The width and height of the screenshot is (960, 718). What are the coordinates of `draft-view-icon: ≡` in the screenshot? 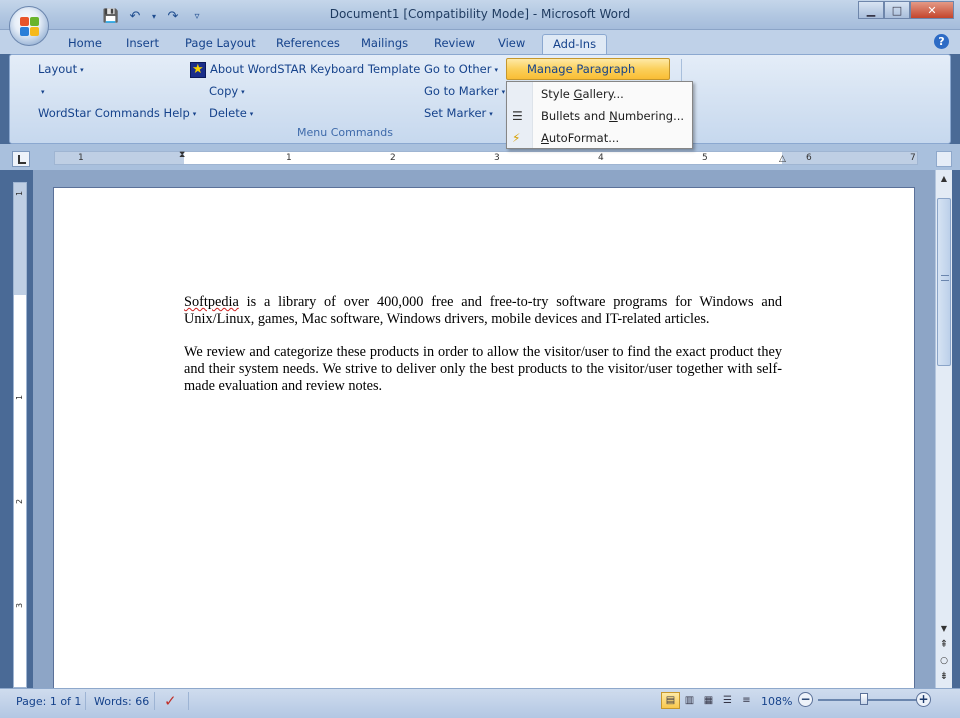 It's located at (746, 700).